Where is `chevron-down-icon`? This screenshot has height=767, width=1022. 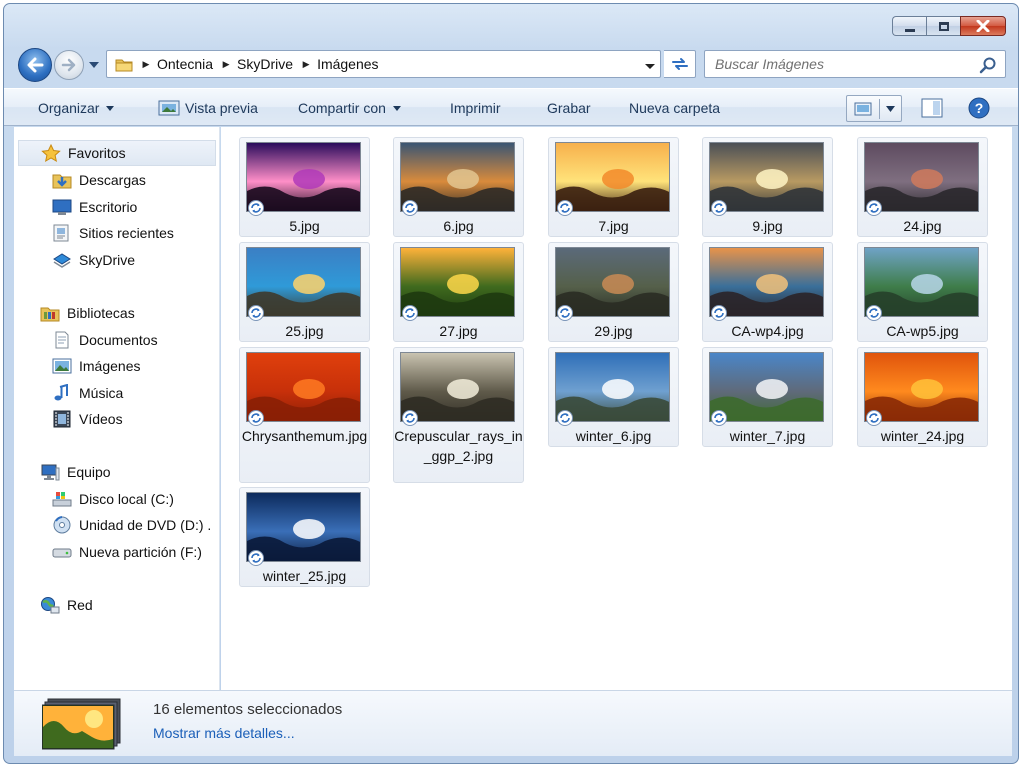 chevron-down-icon is located at coordinates (650, 66).